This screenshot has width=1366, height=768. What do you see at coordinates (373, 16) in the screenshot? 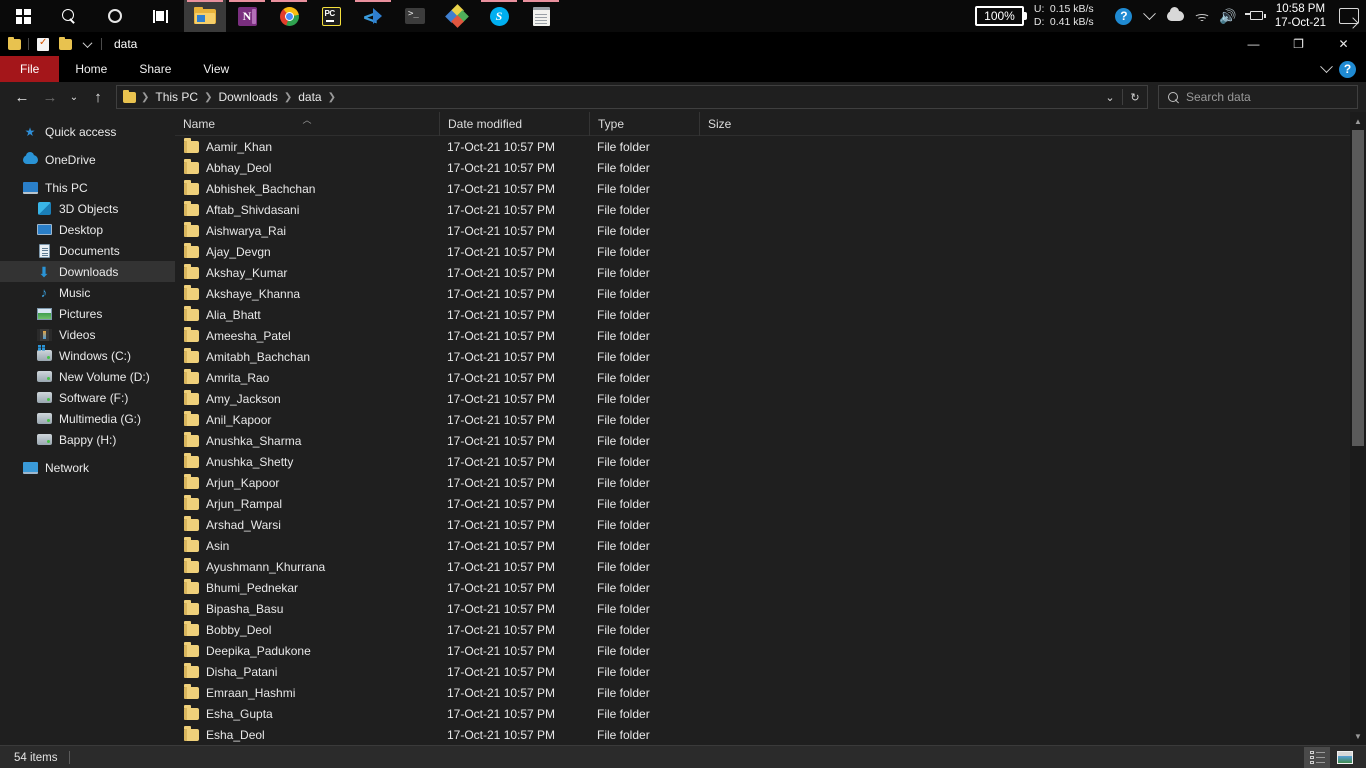
I see `taskbar-app-vscode` at bounding box center [373, 16].